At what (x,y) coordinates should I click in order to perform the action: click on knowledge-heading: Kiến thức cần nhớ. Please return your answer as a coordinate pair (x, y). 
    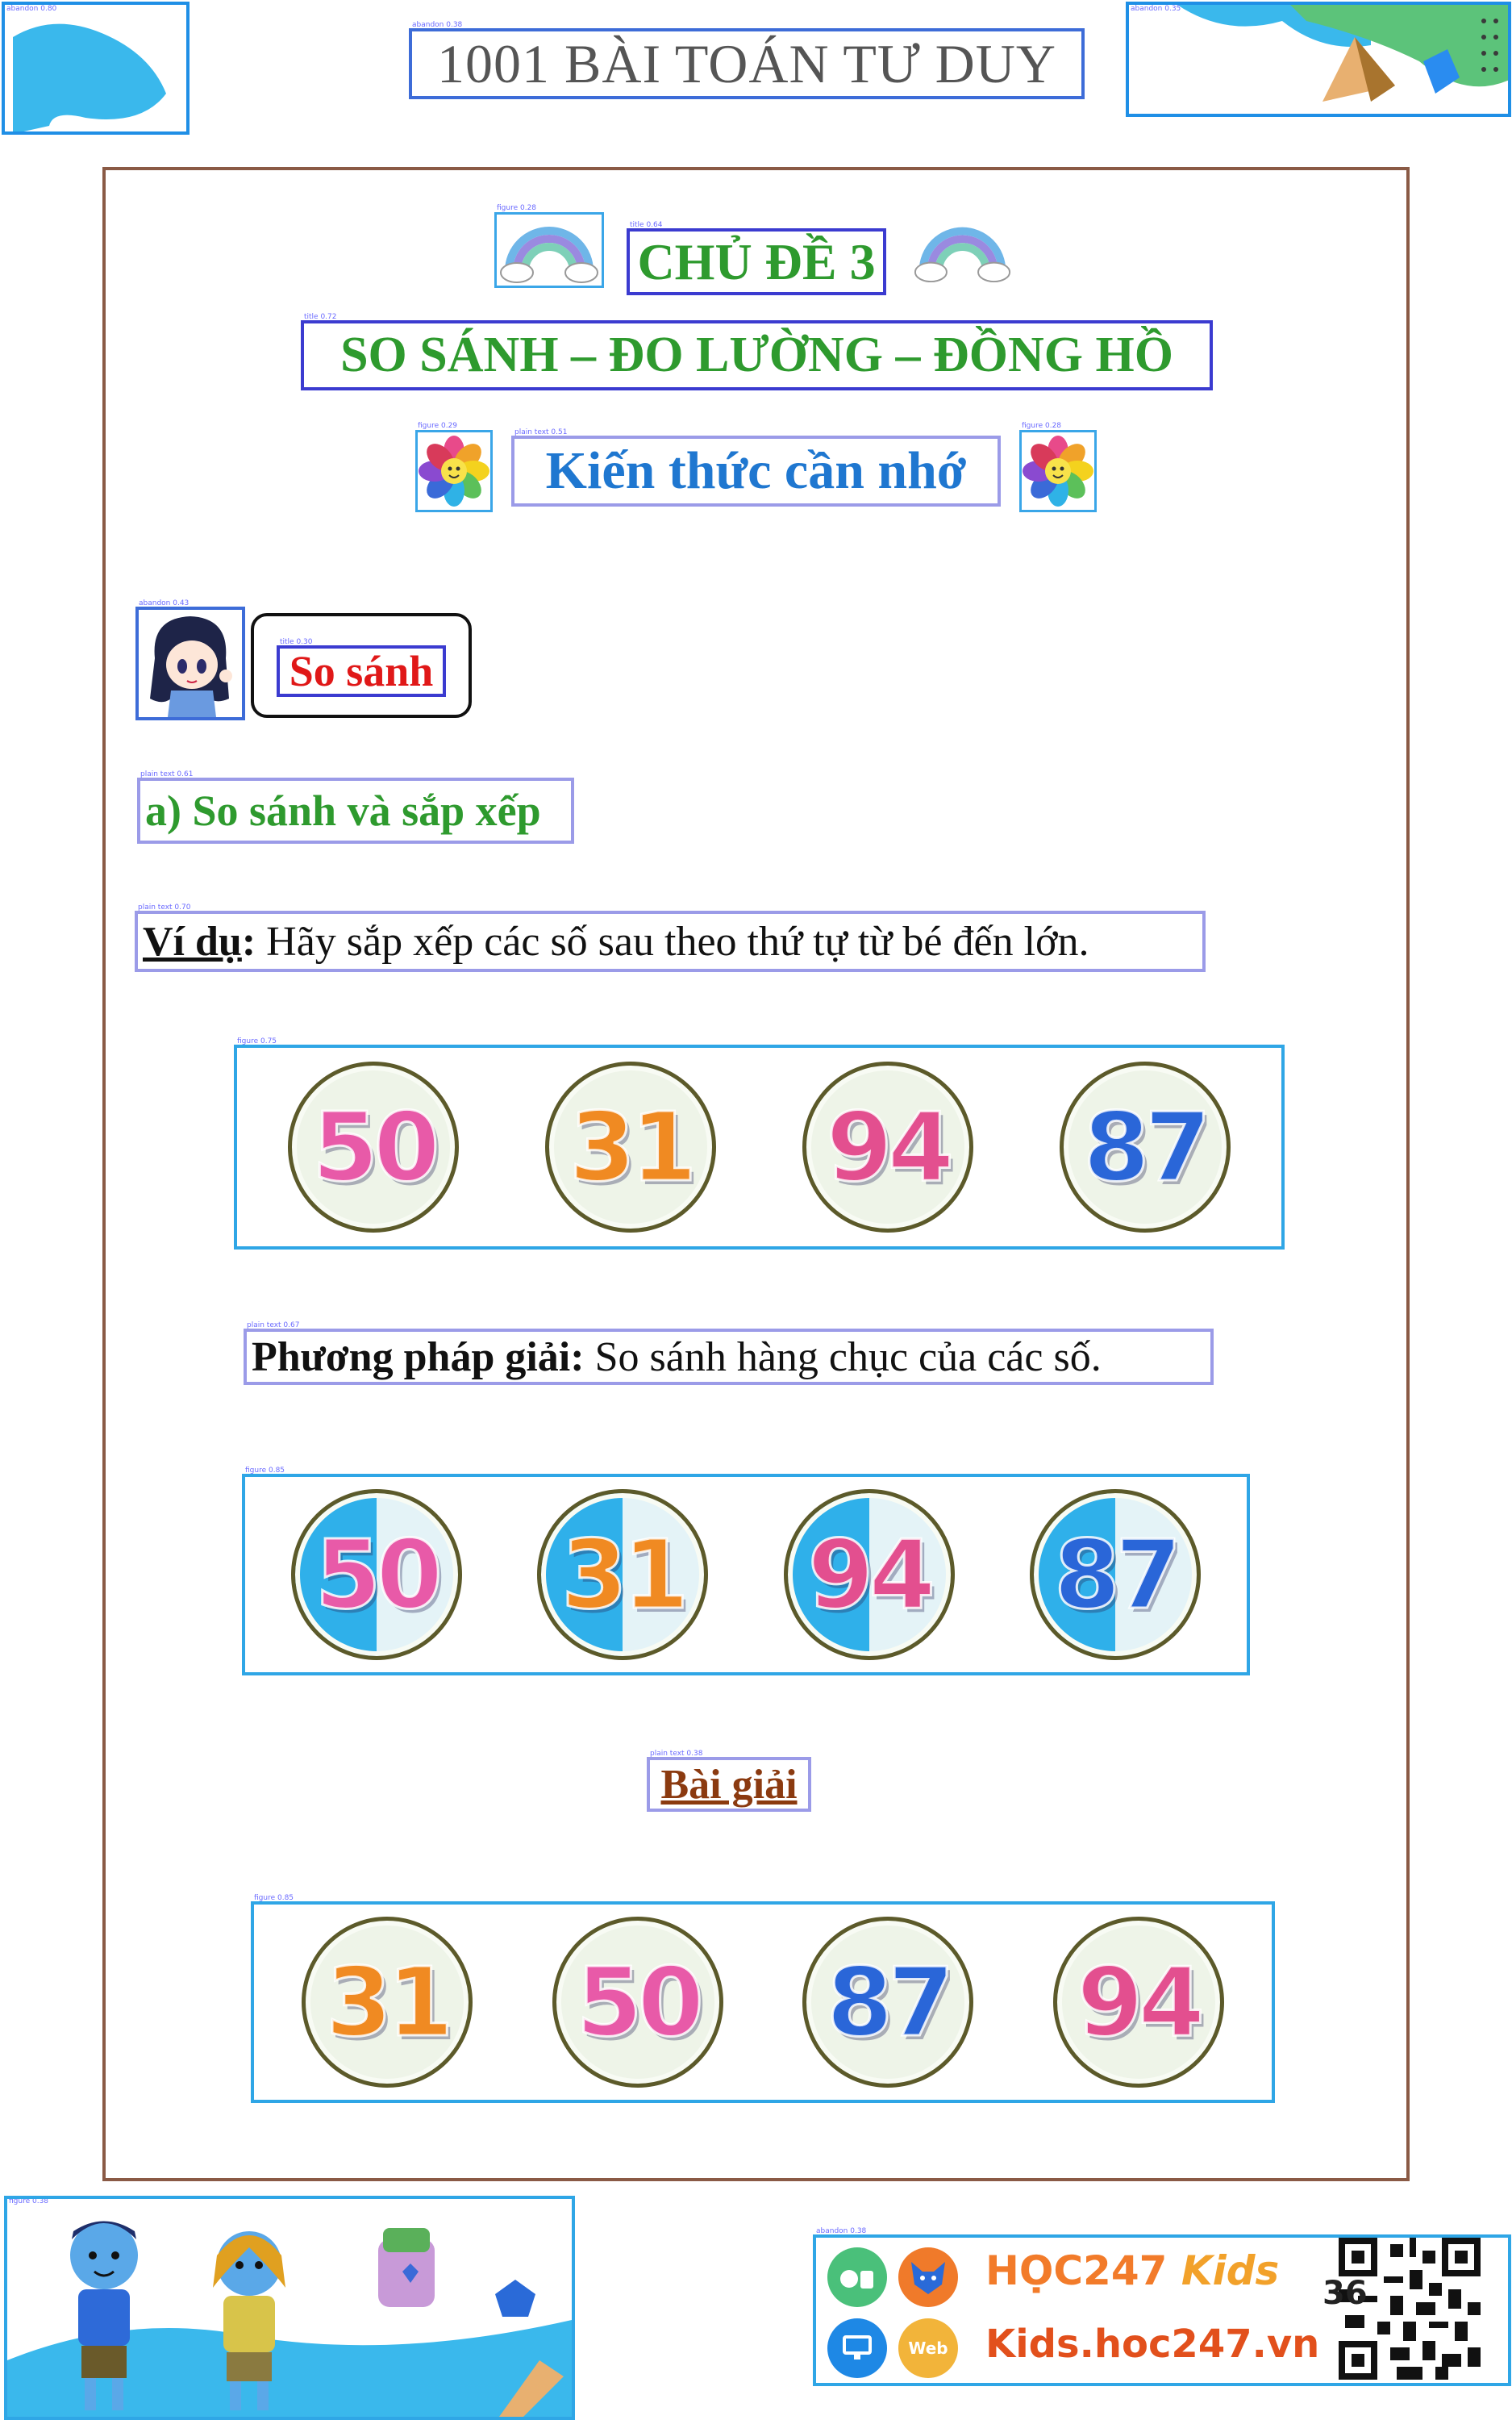
    Looking at the image, I should click on (756, 470).